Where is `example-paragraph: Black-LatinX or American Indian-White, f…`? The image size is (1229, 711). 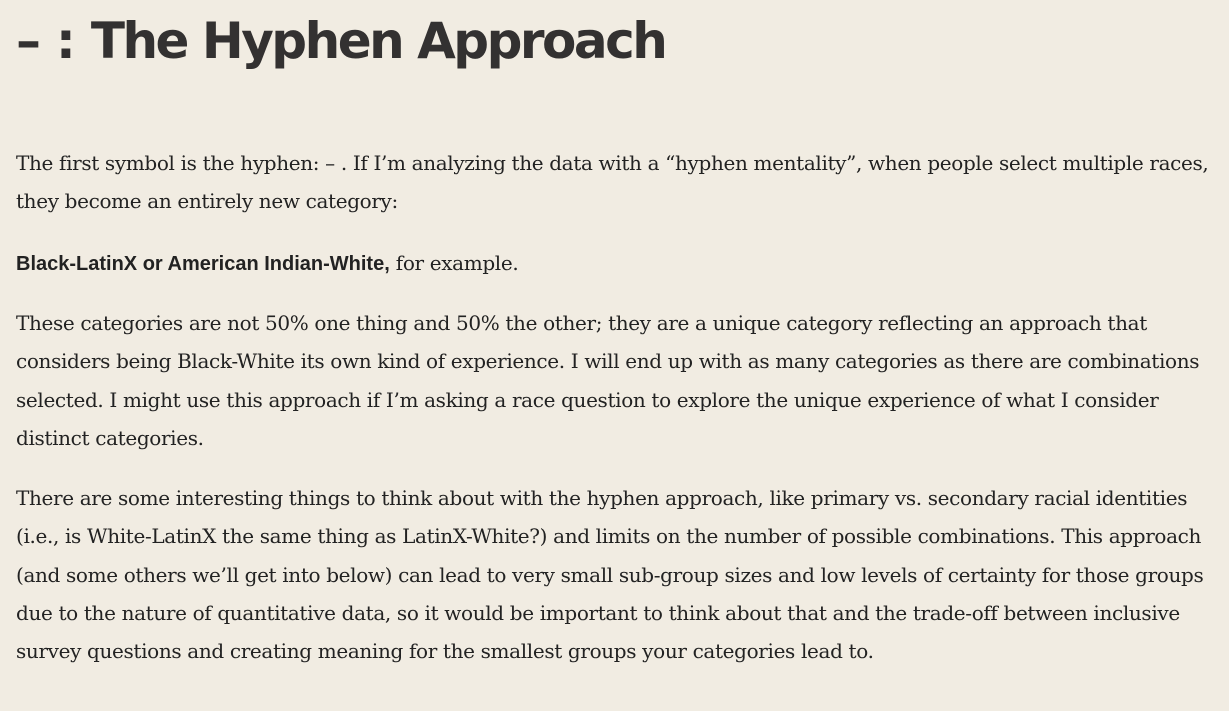 example-paragraph: Black-LatinX or American Indian-White, f… is located at coordinates (618, 263).